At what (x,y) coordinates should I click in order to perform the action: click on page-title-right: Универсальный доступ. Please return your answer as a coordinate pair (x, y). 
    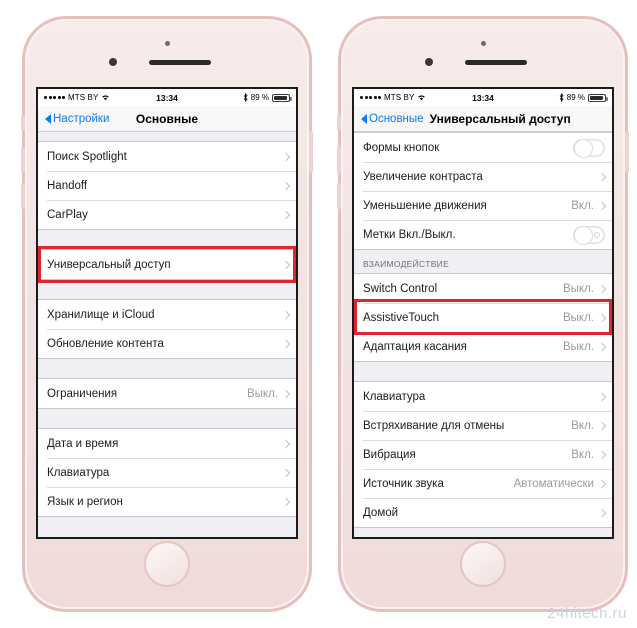
    Looking at the image, I should click on (500, 118).